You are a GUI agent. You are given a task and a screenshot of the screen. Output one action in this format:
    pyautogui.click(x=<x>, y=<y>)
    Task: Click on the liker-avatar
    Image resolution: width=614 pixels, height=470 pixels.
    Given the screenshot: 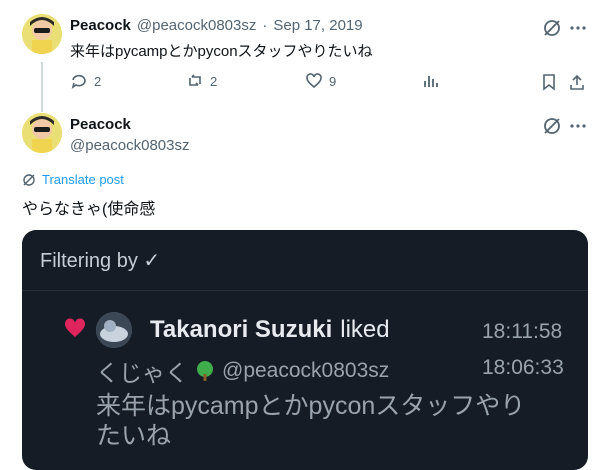 What is the action you would take?
    pyautogui.click(x=114, y=330)
    